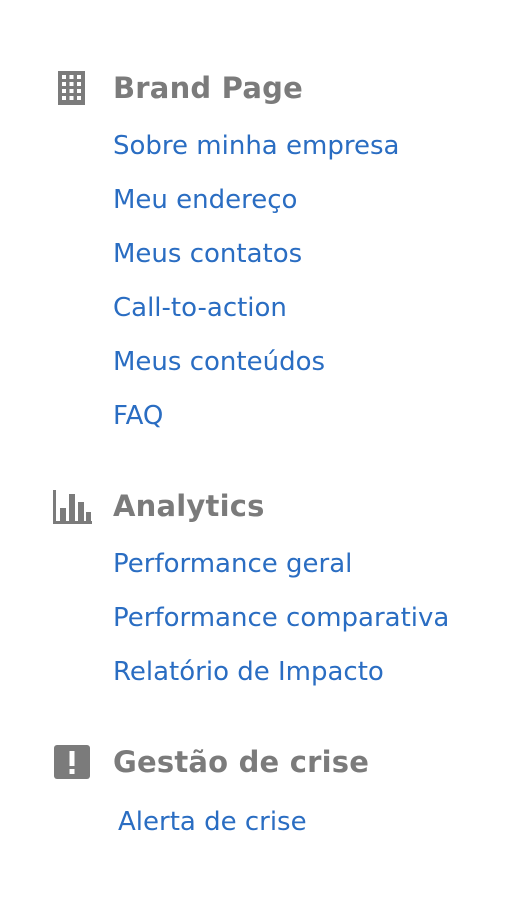 This screenshot has height=908, width=524. Describe the element at coordinates (241, 762) in the screenshot. I see `section-title-gestao-de-crise: Gestão de crise` at that location.